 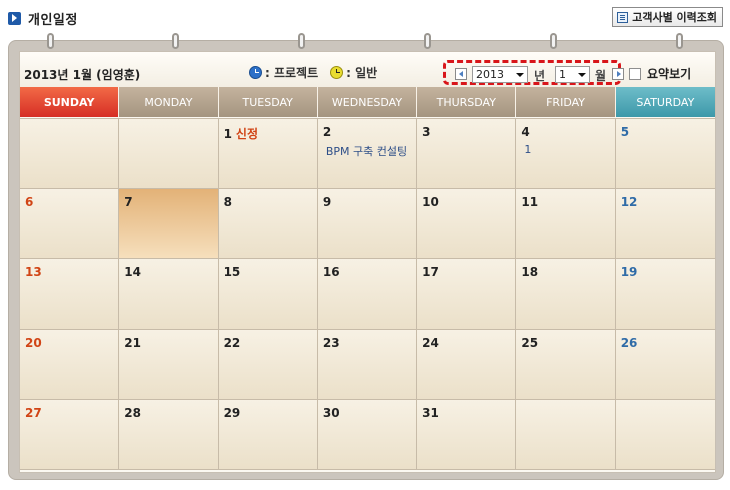 I want to click on month-unit-label: 월, so click(x=601, y=76).